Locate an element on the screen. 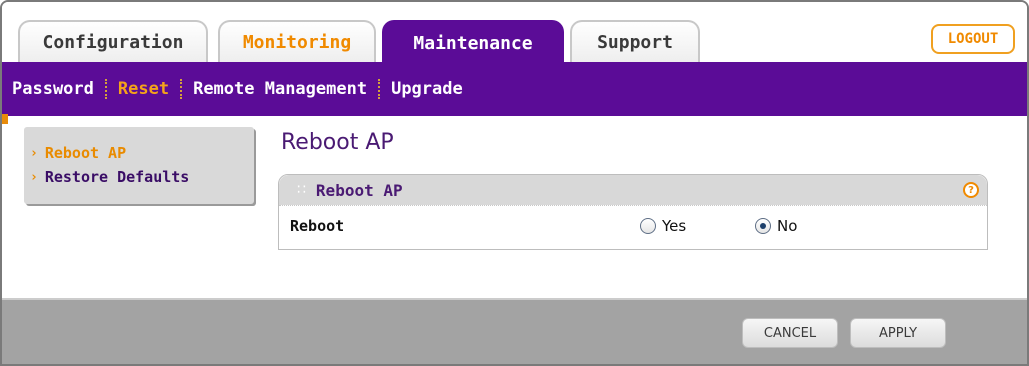  reboot-label: Reboot is located at coordinates (317, 225).